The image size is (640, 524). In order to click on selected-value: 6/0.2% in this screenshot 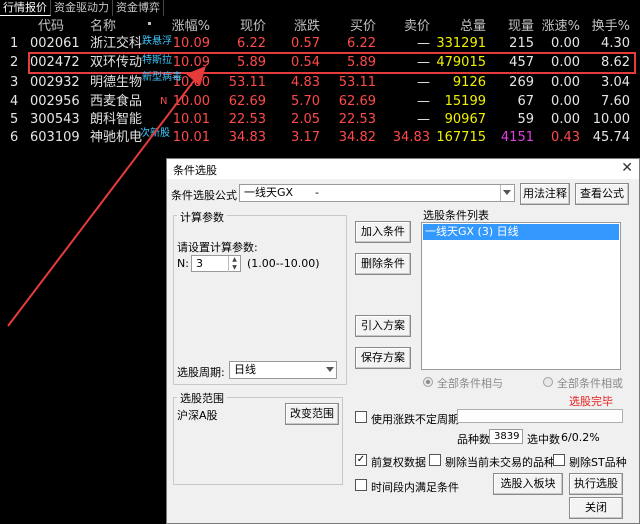, I will do `click(580, 437)`.